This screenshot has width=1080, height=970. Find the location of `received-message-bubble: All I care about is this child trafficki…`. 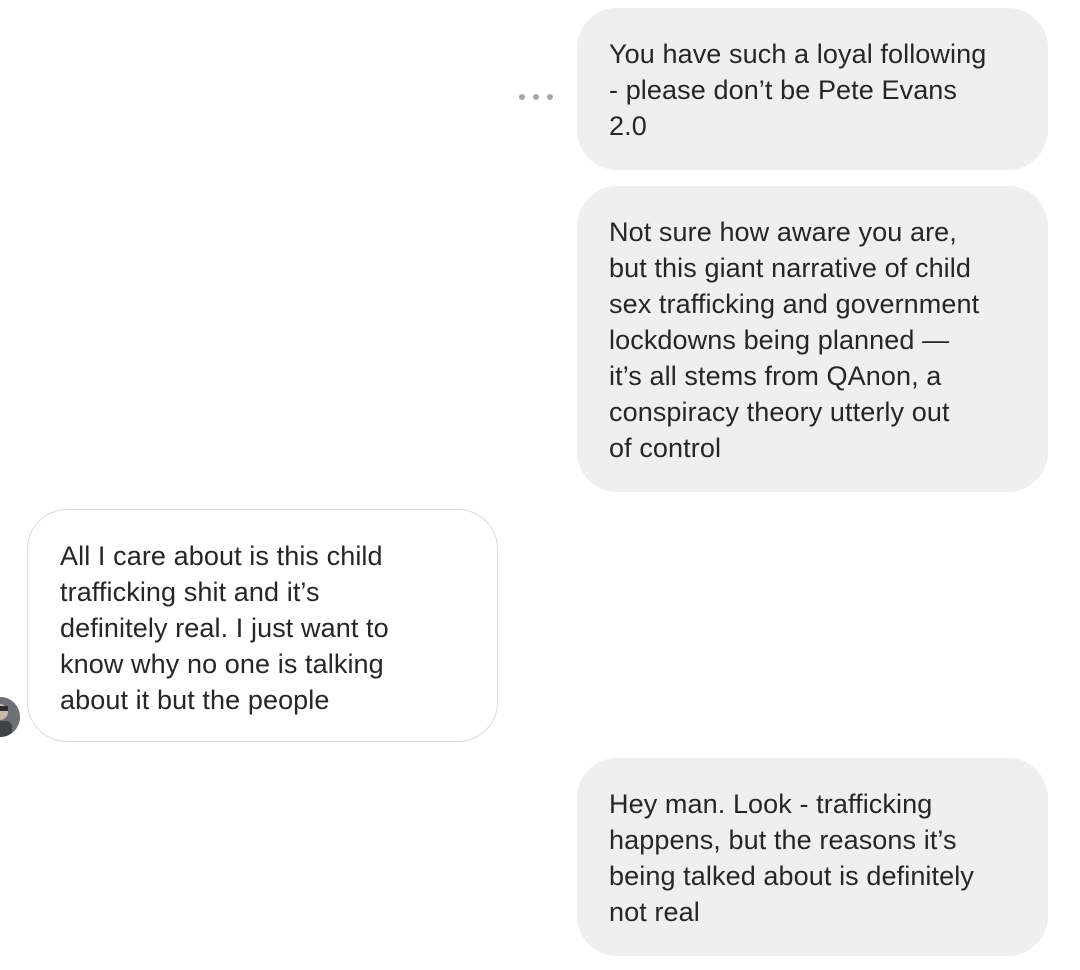

received-message-bubble: All I care about is this child trafficki… is located at coordinates (262, 625).